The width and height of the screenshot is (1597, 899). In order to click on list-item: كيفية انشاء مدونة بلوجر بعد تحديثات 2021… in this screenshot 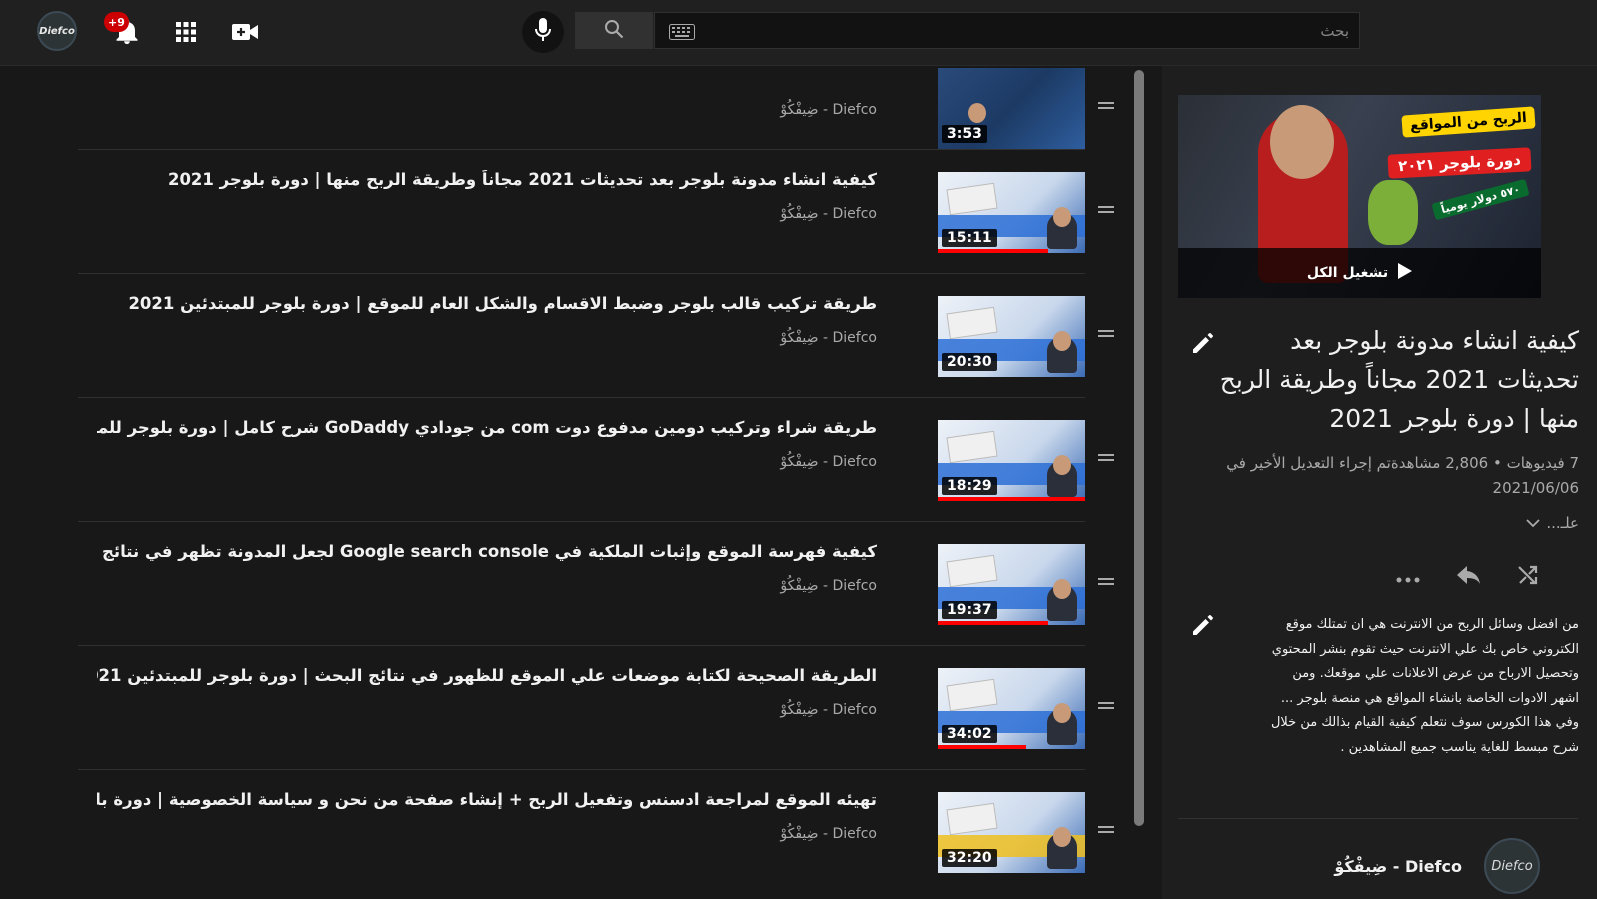, I will do `click(596, 211)`.